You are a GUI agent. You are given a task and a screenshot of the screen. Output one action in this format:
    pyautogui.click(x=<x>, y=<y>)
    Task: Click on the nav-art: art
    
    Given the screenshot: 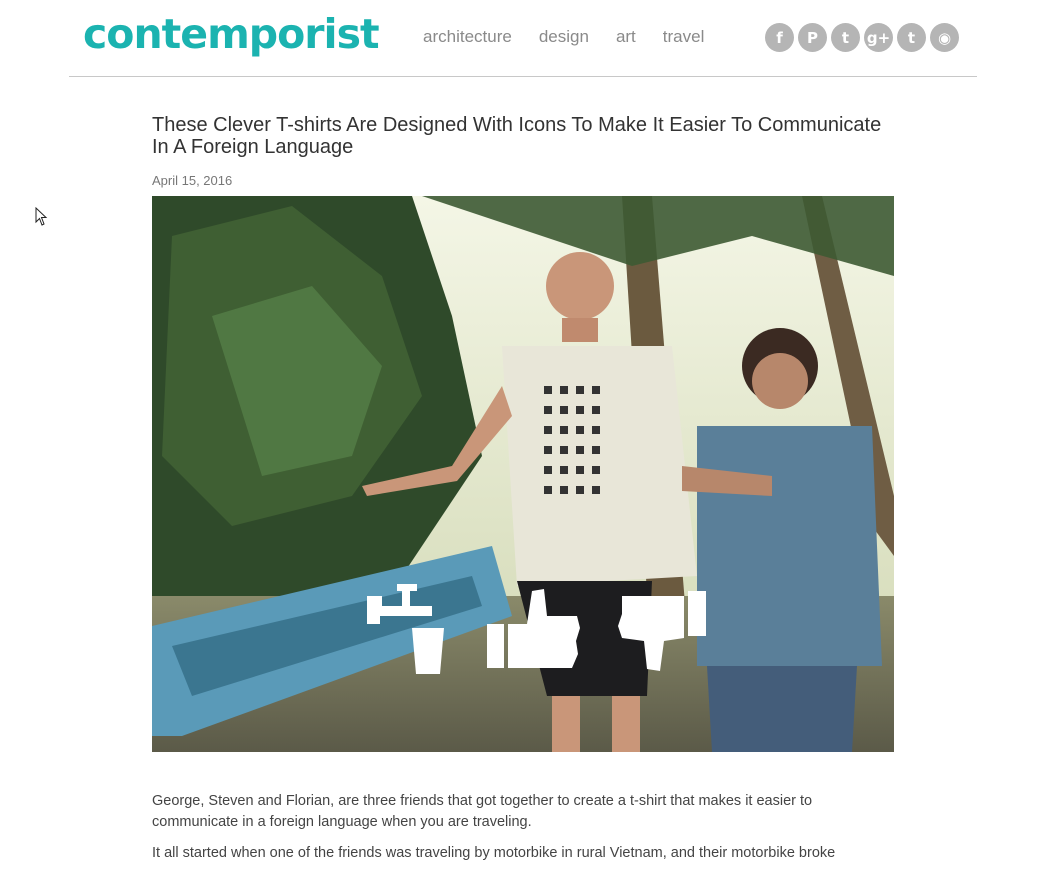 What is the action you would take?
    pyautogui.click(x=626, y=37)
    